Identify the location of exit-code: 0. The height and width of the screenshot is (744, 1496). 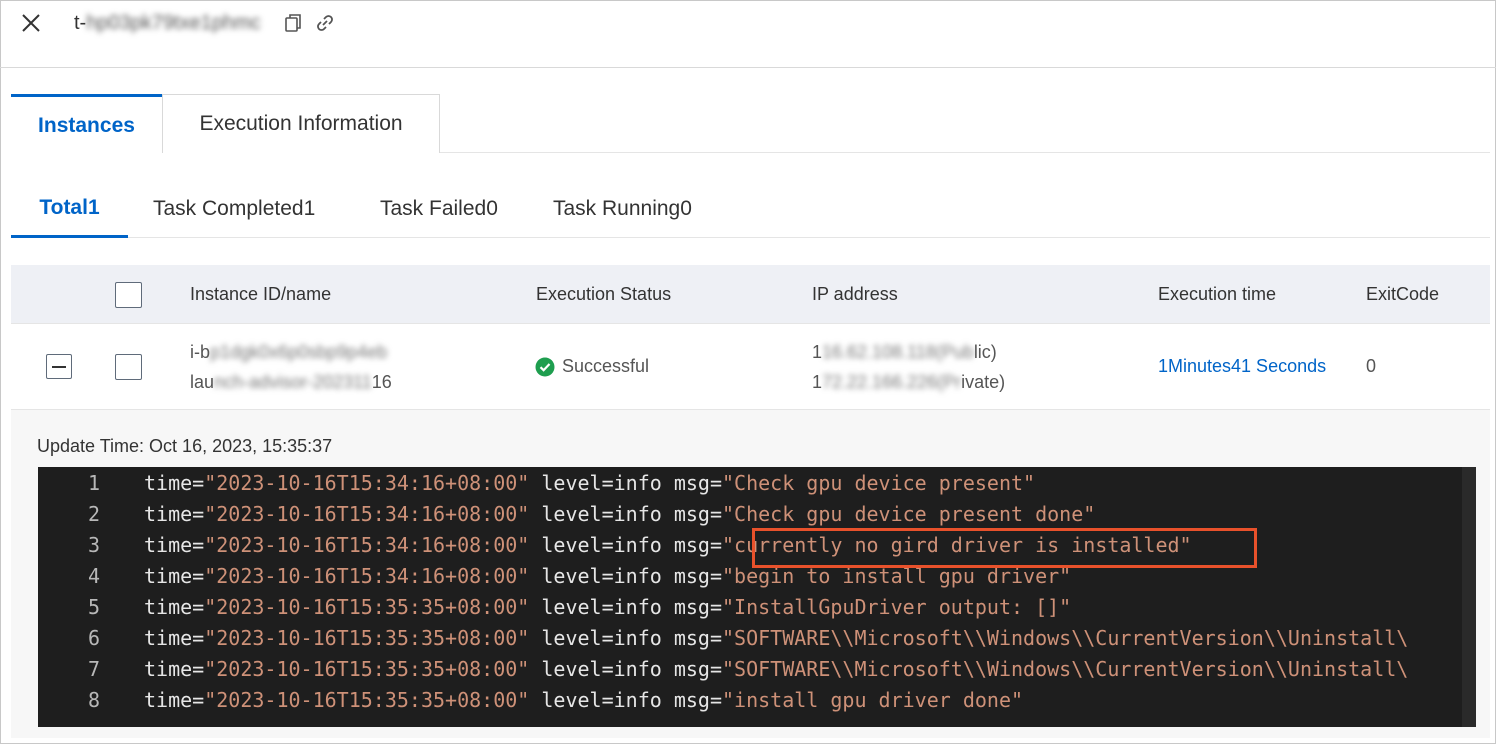
(1371, 366).